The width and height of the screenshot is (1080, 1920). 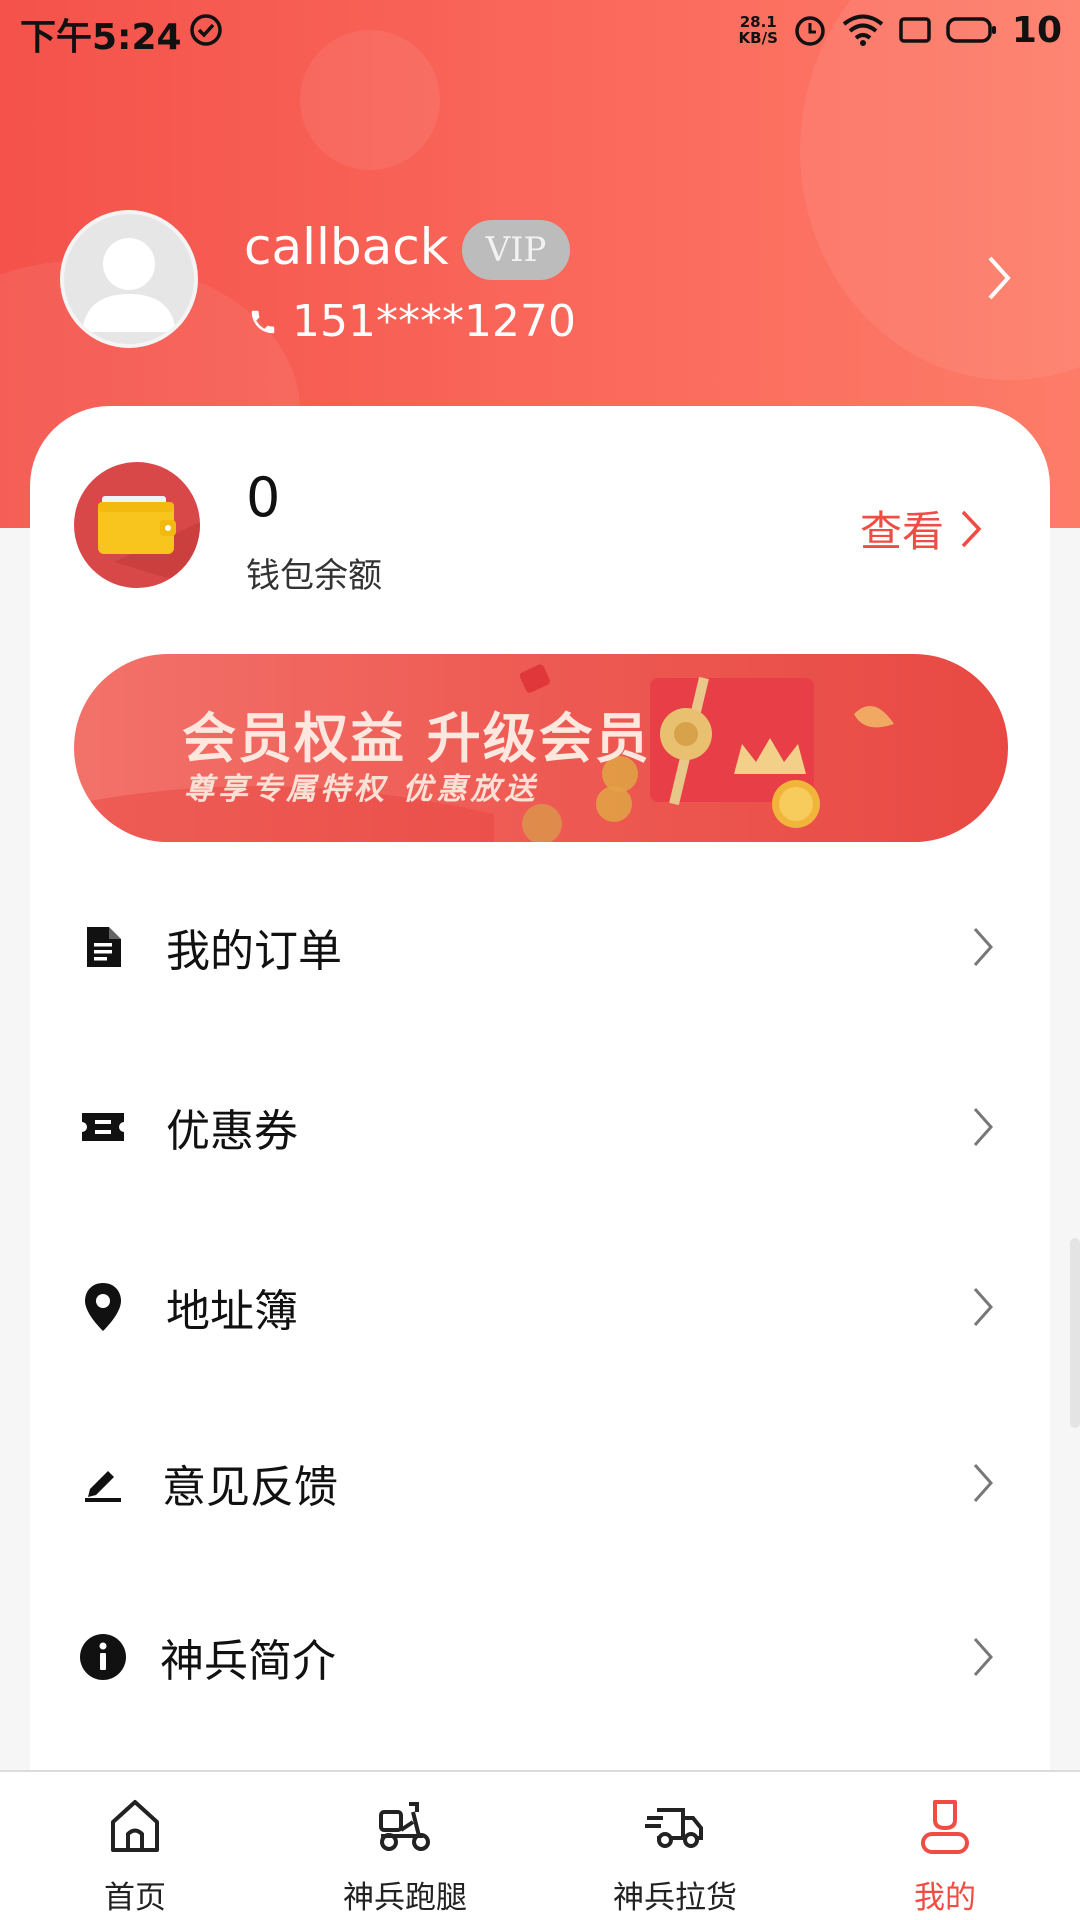 I want to click on nav-item-mine: 我的, so click(x=945, y=1846).